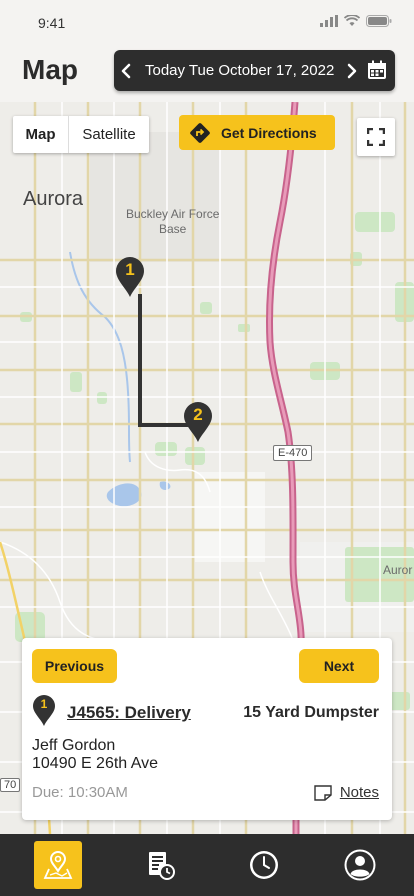 This screenshot has width=414, height=896. What do you see at coordinates (44, 704) in the screenshot?
I see `stop-number: 1` at bounding box center [44, 704].